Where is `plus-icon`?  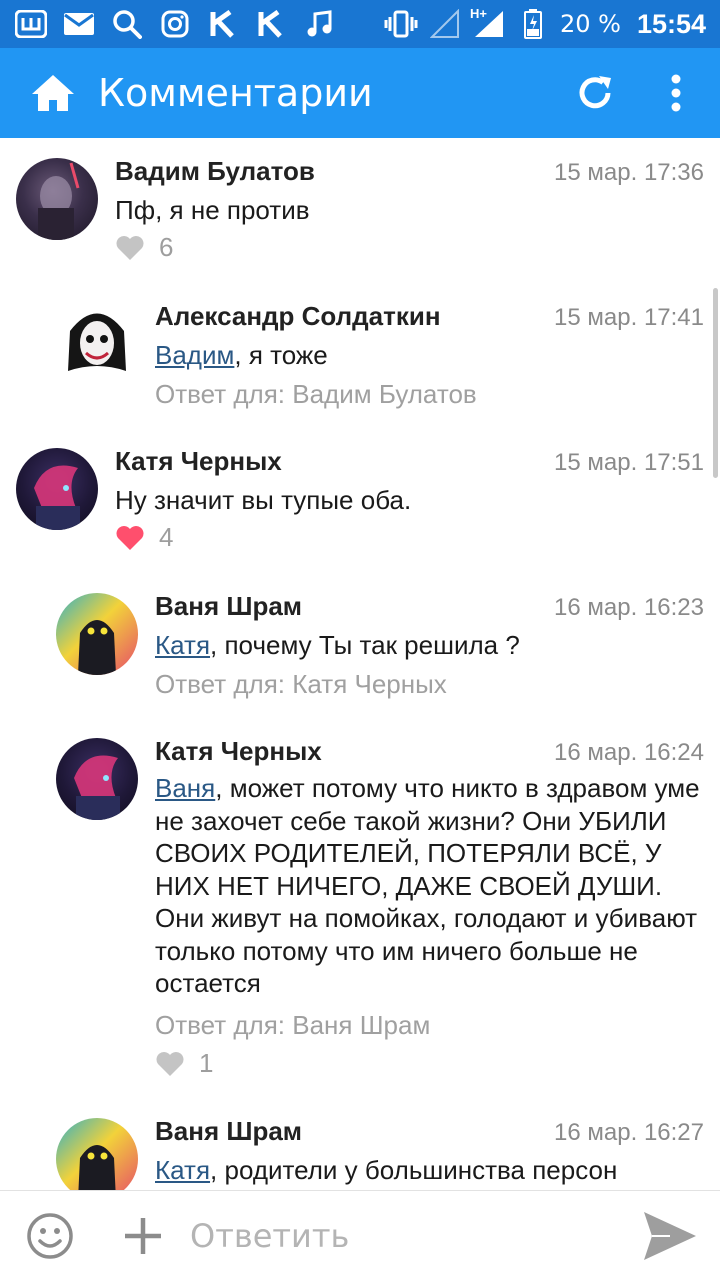
plus-icon is located at coordinates (143, 1235).